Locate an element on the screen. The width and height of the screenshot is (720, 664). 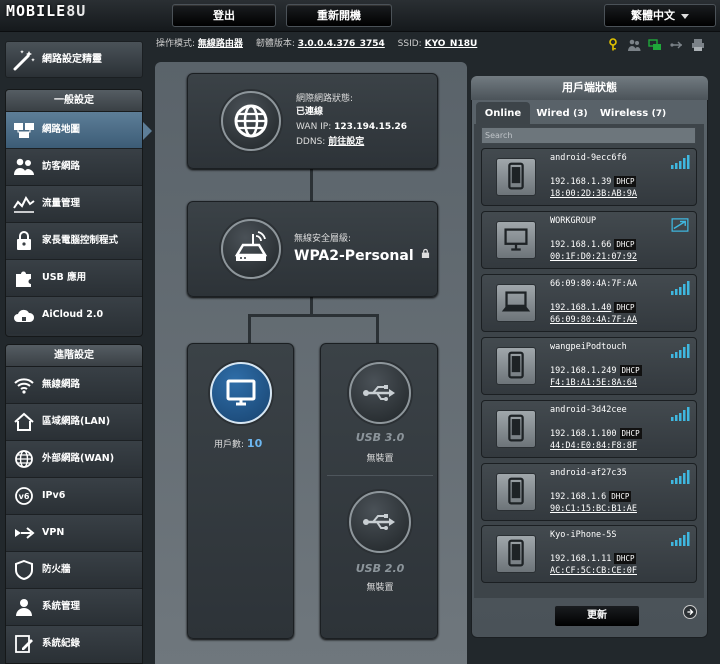
language-select: 繁體中文 is located at coordinates (660, 15).